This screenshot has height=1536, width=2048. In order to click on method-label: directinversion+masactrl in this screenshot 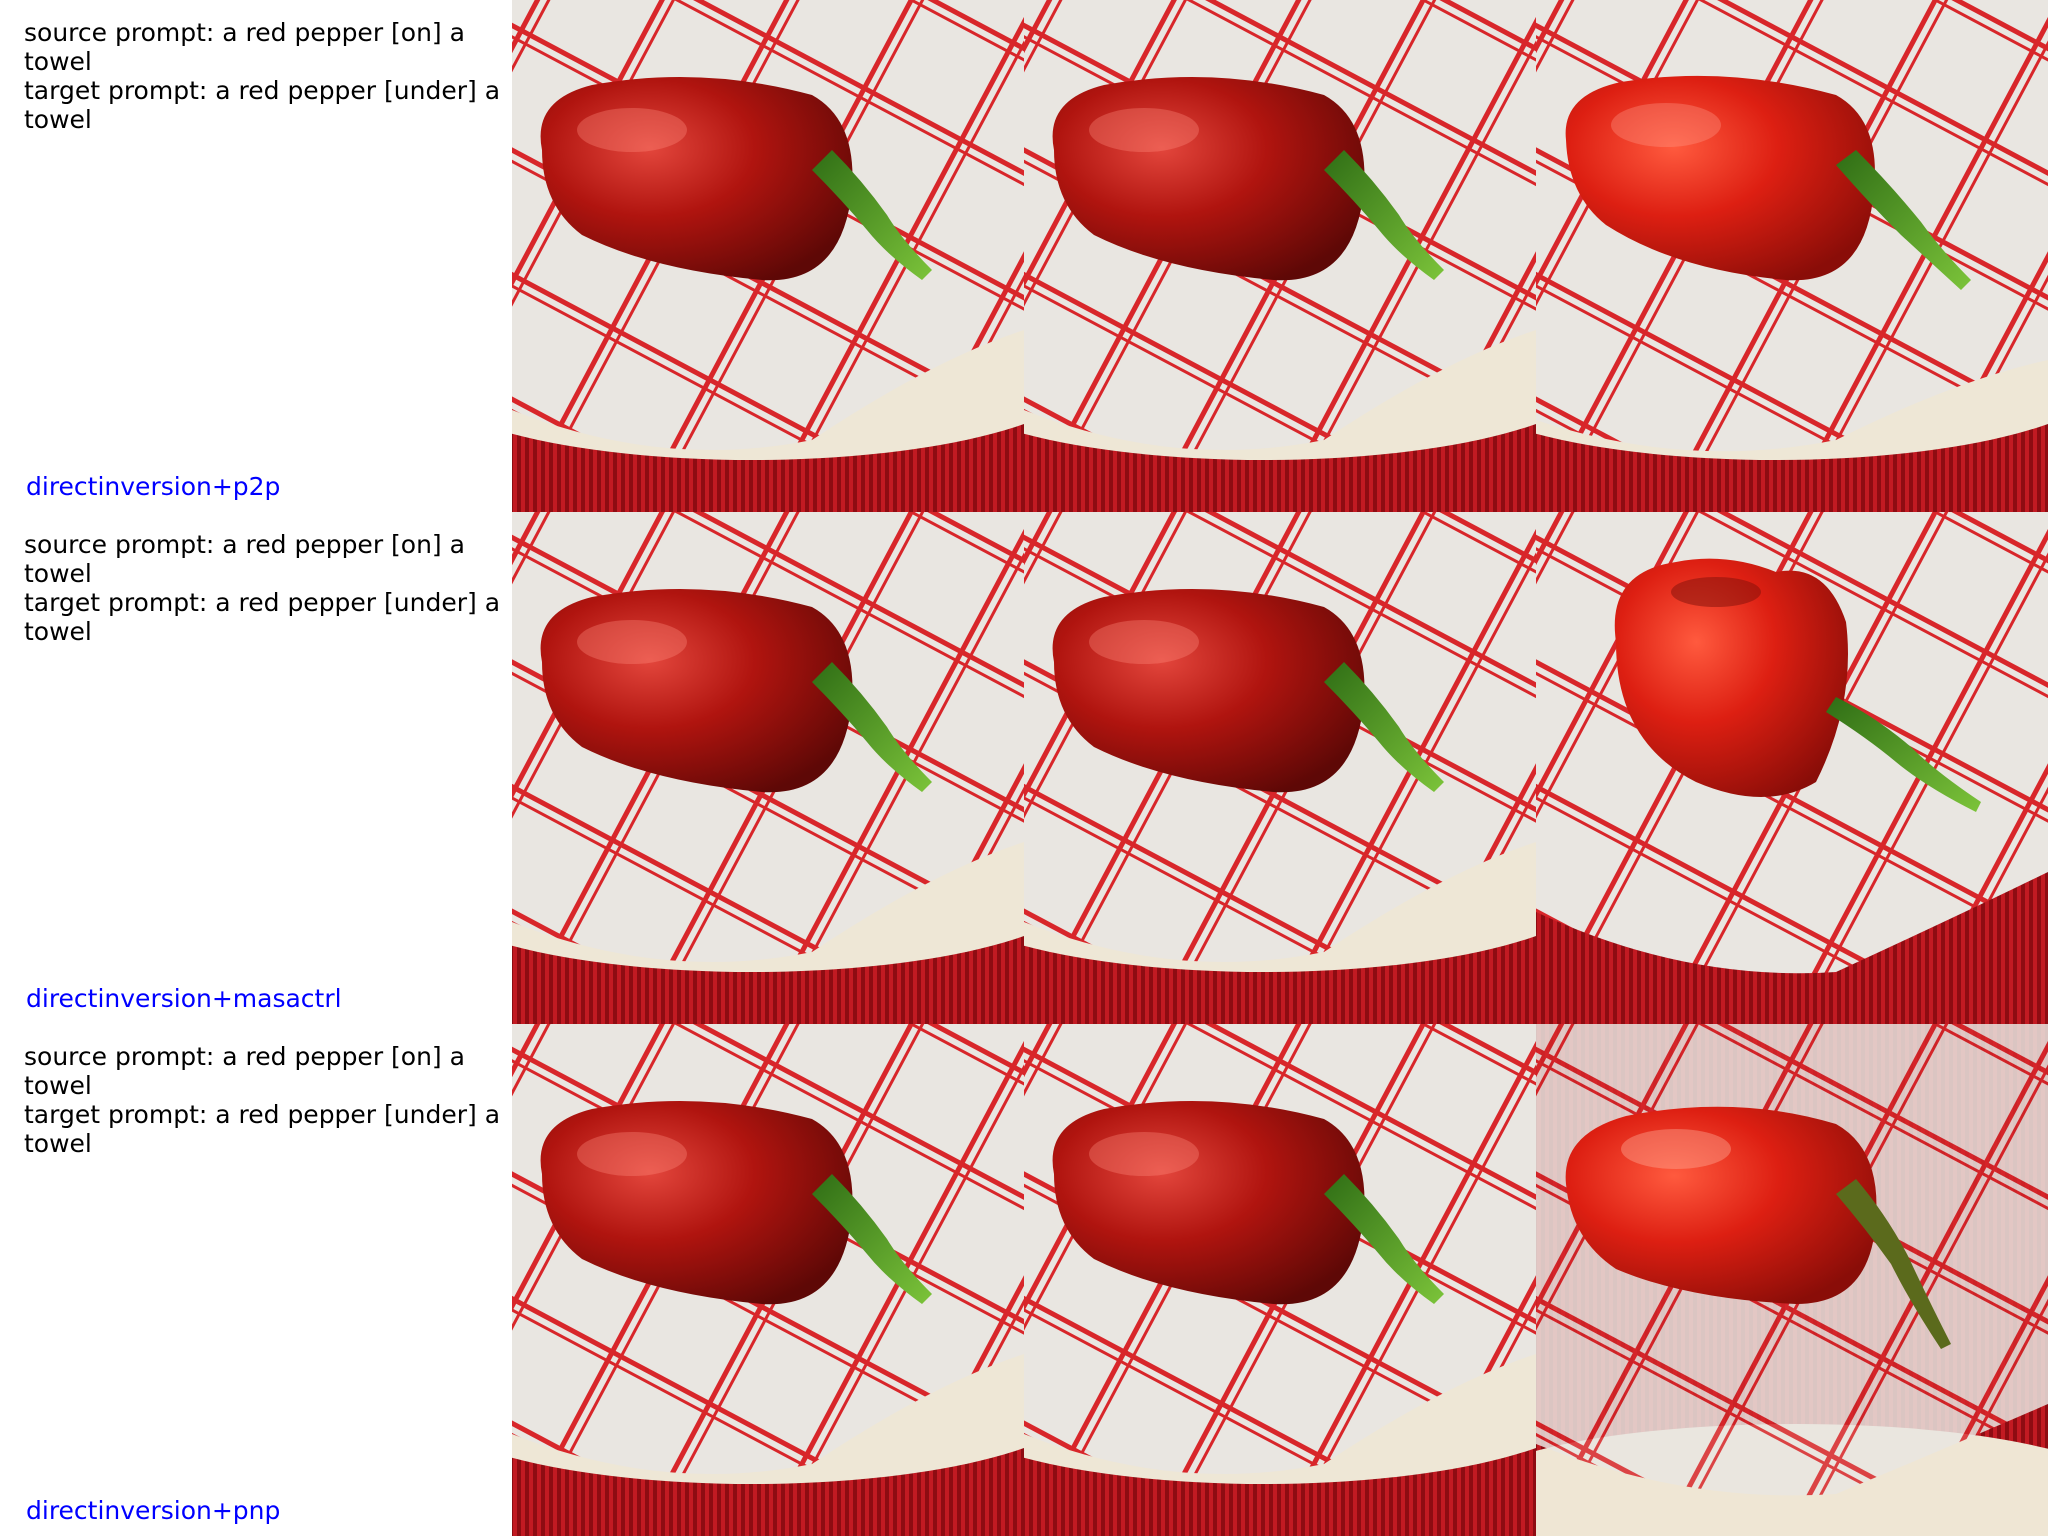, I will do `click(184, 998)`.